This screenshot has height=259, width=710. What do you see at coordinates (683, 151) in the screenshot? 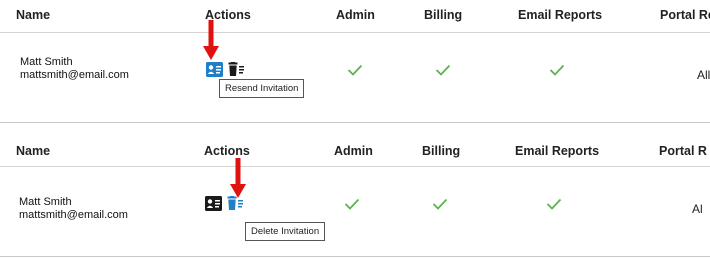
I see `col-header-portal-role: Portal R` at bounding box center [683, 151].